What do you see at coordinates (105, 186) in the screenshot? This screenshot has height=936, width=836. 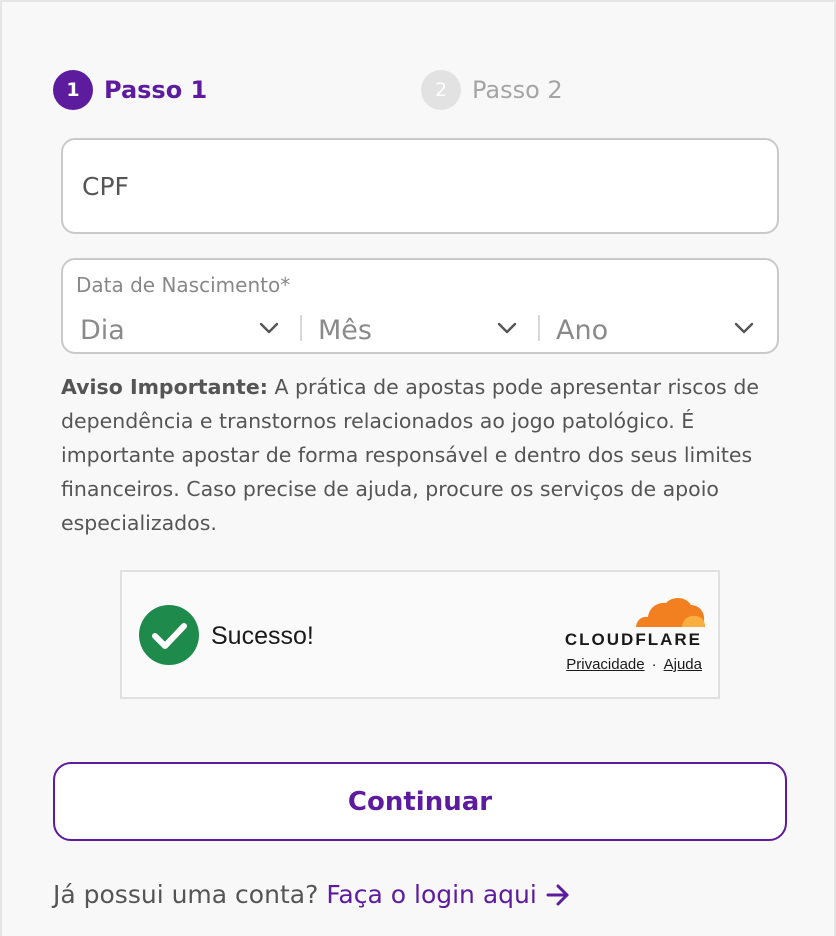 I see `cpf-placeholder: CPF` at bounding box center [105, 186].